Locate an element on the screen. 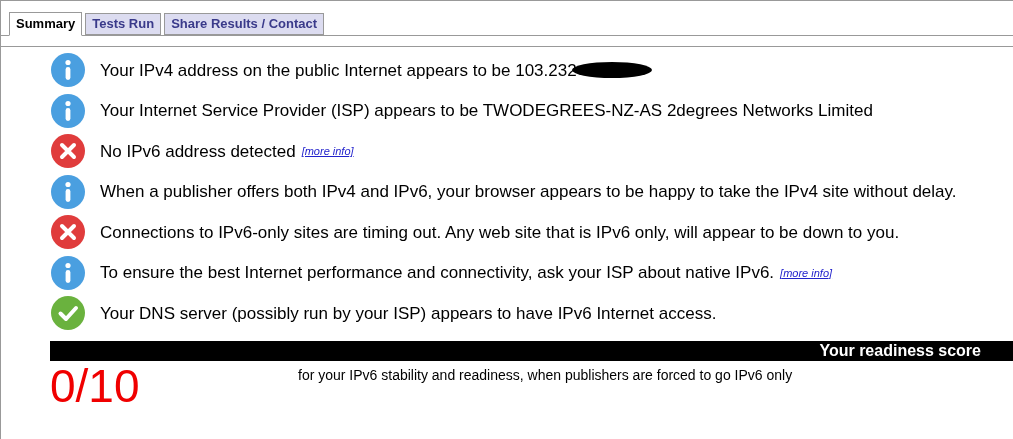  result-text: Your DNS server (possibly run by your ISP) appears to have IPv6 Internet access. is located at coordinates (408, 313).